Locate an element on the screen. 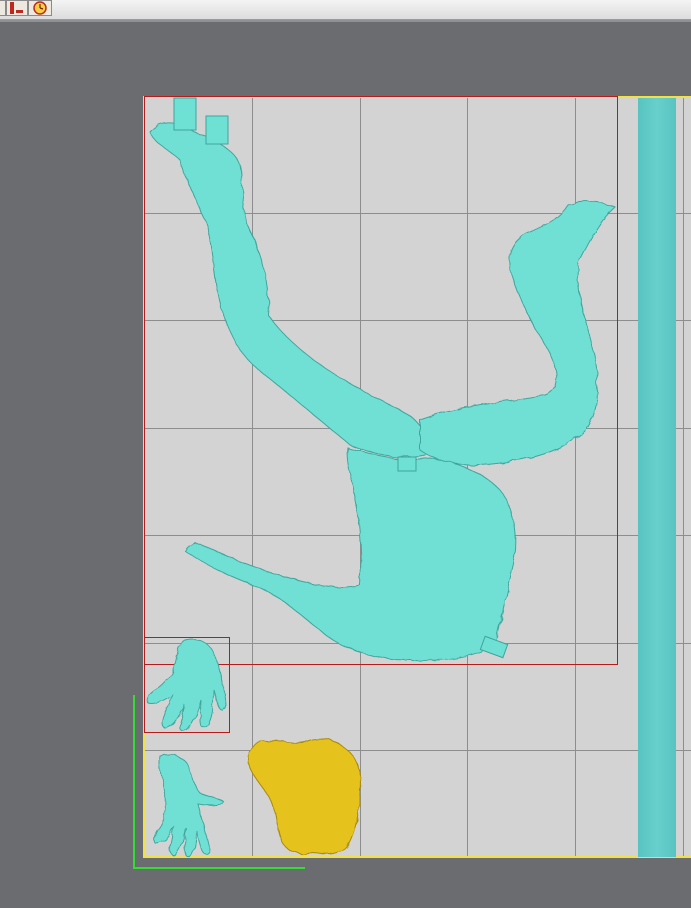 The height and width of the screenshot is (908, 691). axis-x is located at coordinates (219, 868).